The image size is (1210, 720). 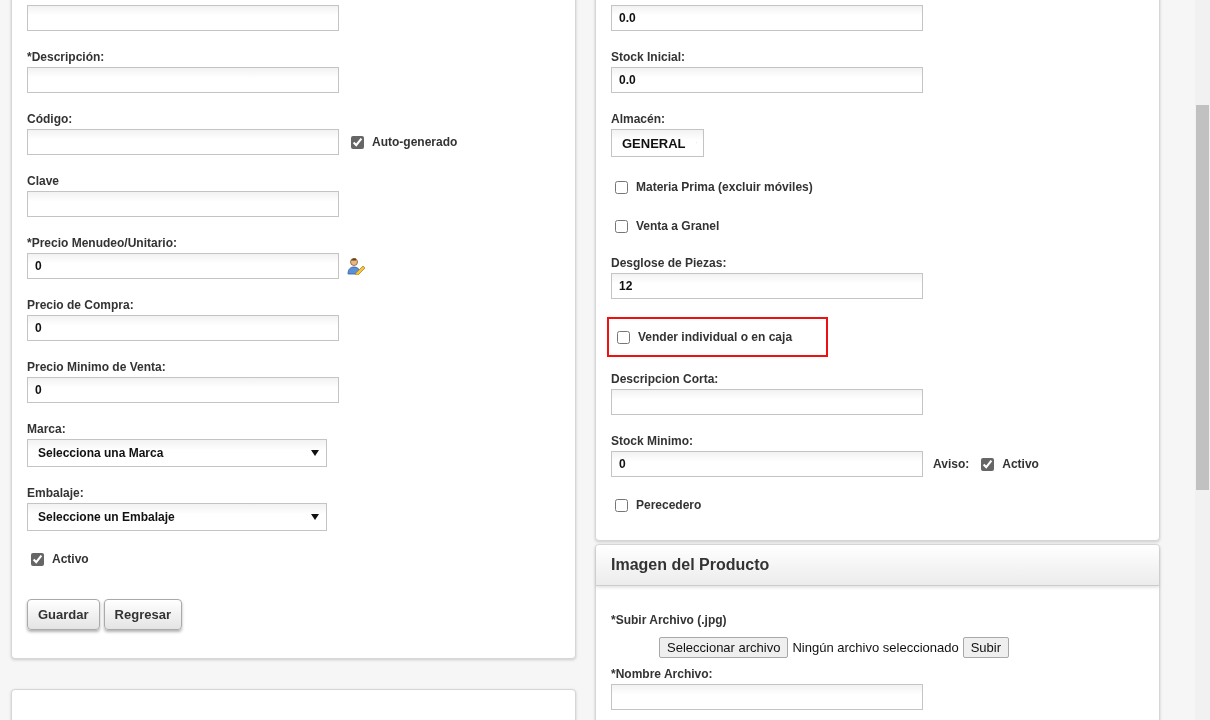 What do you see at coordinates (877, 226) in the screenshot?
I see `checkbox-label: Venta a Granel` at bounding box center [877, 226].